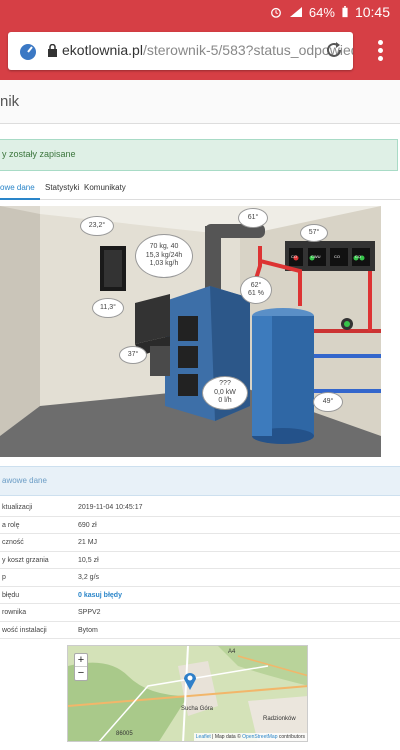 This screenshot has height=750, width=400. I want to click on tab-messages: Komunikaty, so click(105, 187).